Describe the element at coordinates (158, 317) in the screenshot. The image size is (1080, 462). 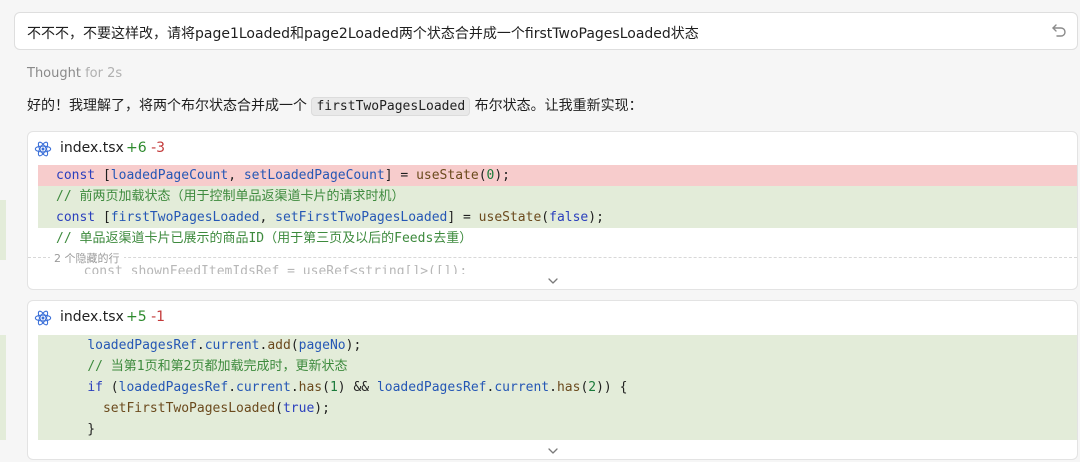
I see `lines-removed: -1` at that location.